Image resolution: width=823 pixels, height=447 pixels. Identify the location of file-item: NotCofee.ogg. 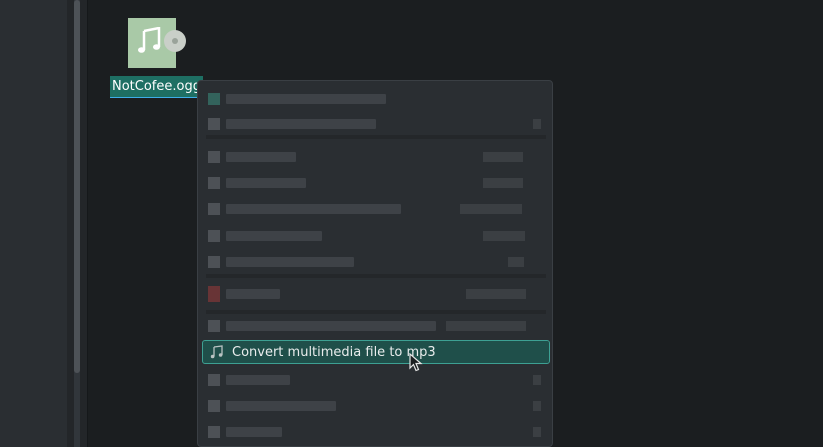
(156, 58).